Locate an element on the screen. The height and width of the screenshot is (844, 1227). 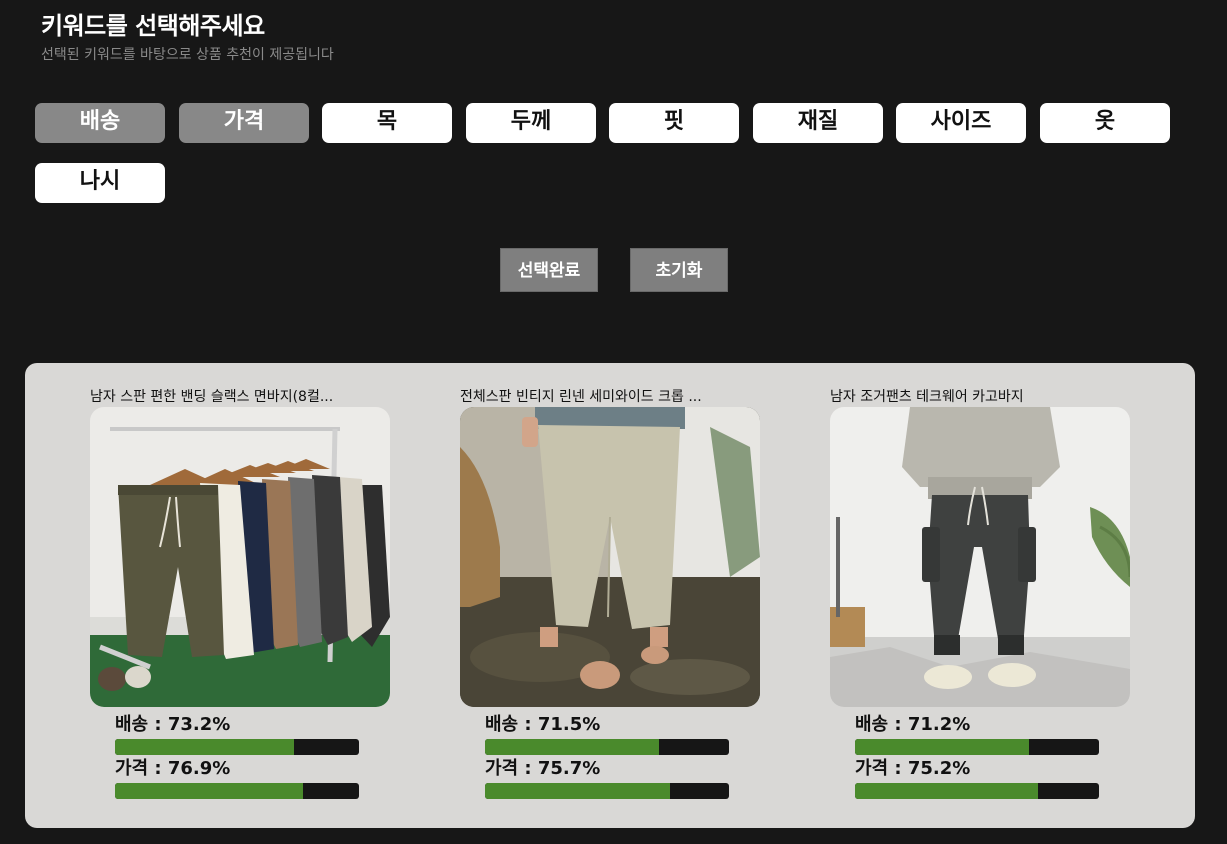
keyword-chip-material: 재질 is located at coordinates (818, 123).